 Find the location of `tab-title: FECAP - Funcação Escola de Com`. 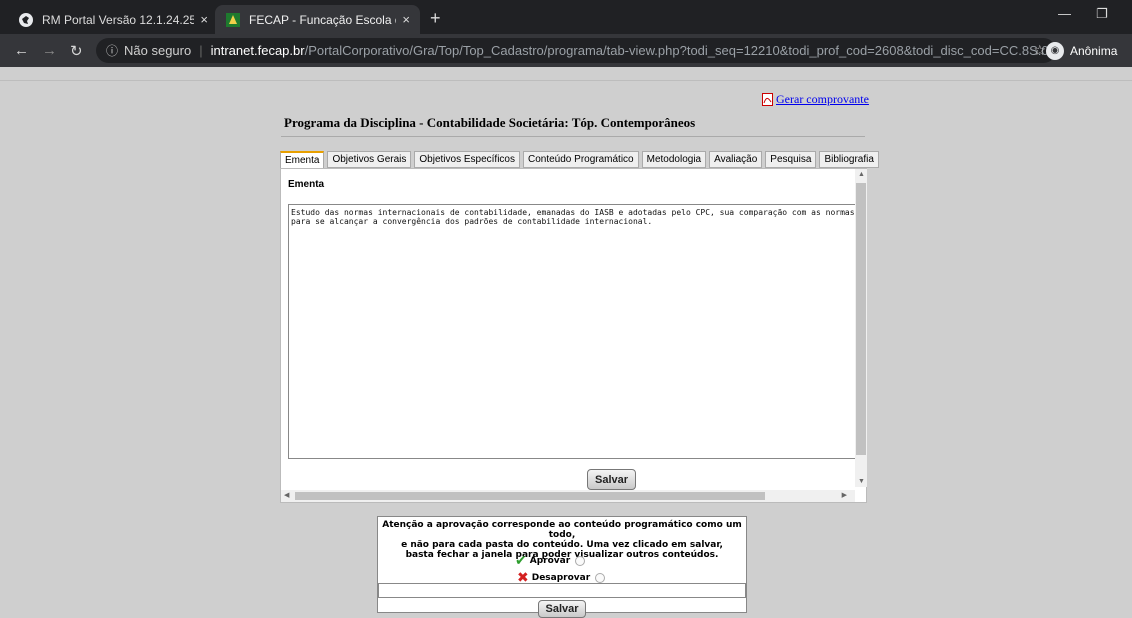

tab-title: FECAP - Funcação Escola de Com is located at coordinates (322, 19).